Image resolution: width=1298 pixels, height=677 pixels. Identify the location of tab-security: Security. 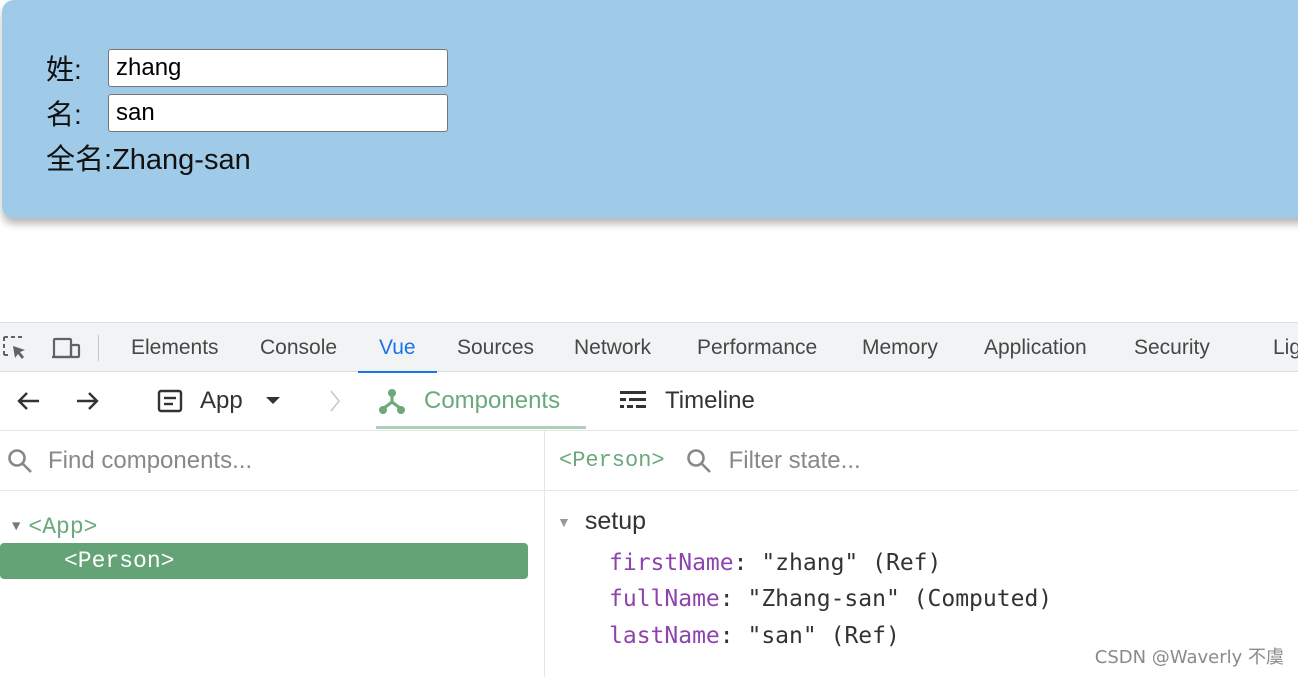
(1172, 347).